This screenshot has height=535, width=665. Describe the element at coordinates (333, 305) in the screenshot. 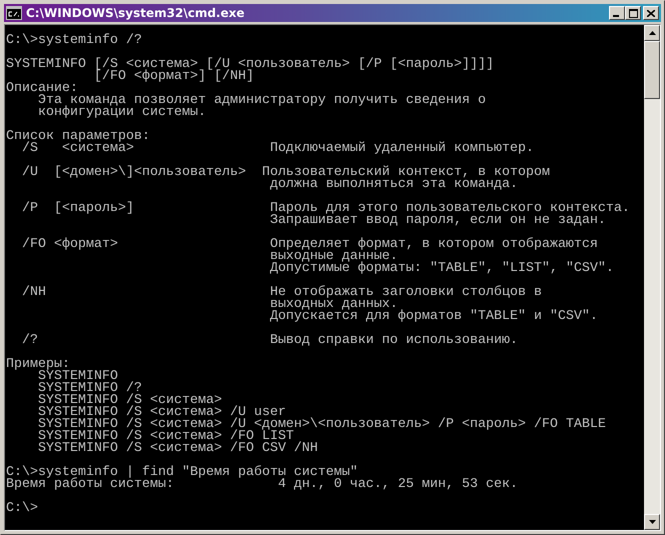

I see `console-line: выходных данных.` at that location.